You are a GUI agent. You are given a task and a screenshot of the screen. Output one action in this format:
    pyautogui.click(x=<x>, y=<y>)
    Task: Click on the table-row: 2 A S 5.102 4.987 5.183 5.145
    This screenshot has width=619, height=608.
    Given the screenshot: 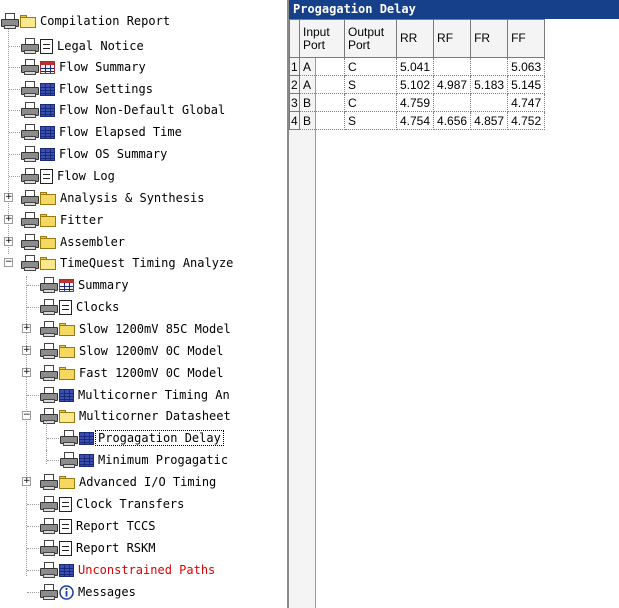 What is the action you would take?
    pyautogui.click(x=417, y=84)
    